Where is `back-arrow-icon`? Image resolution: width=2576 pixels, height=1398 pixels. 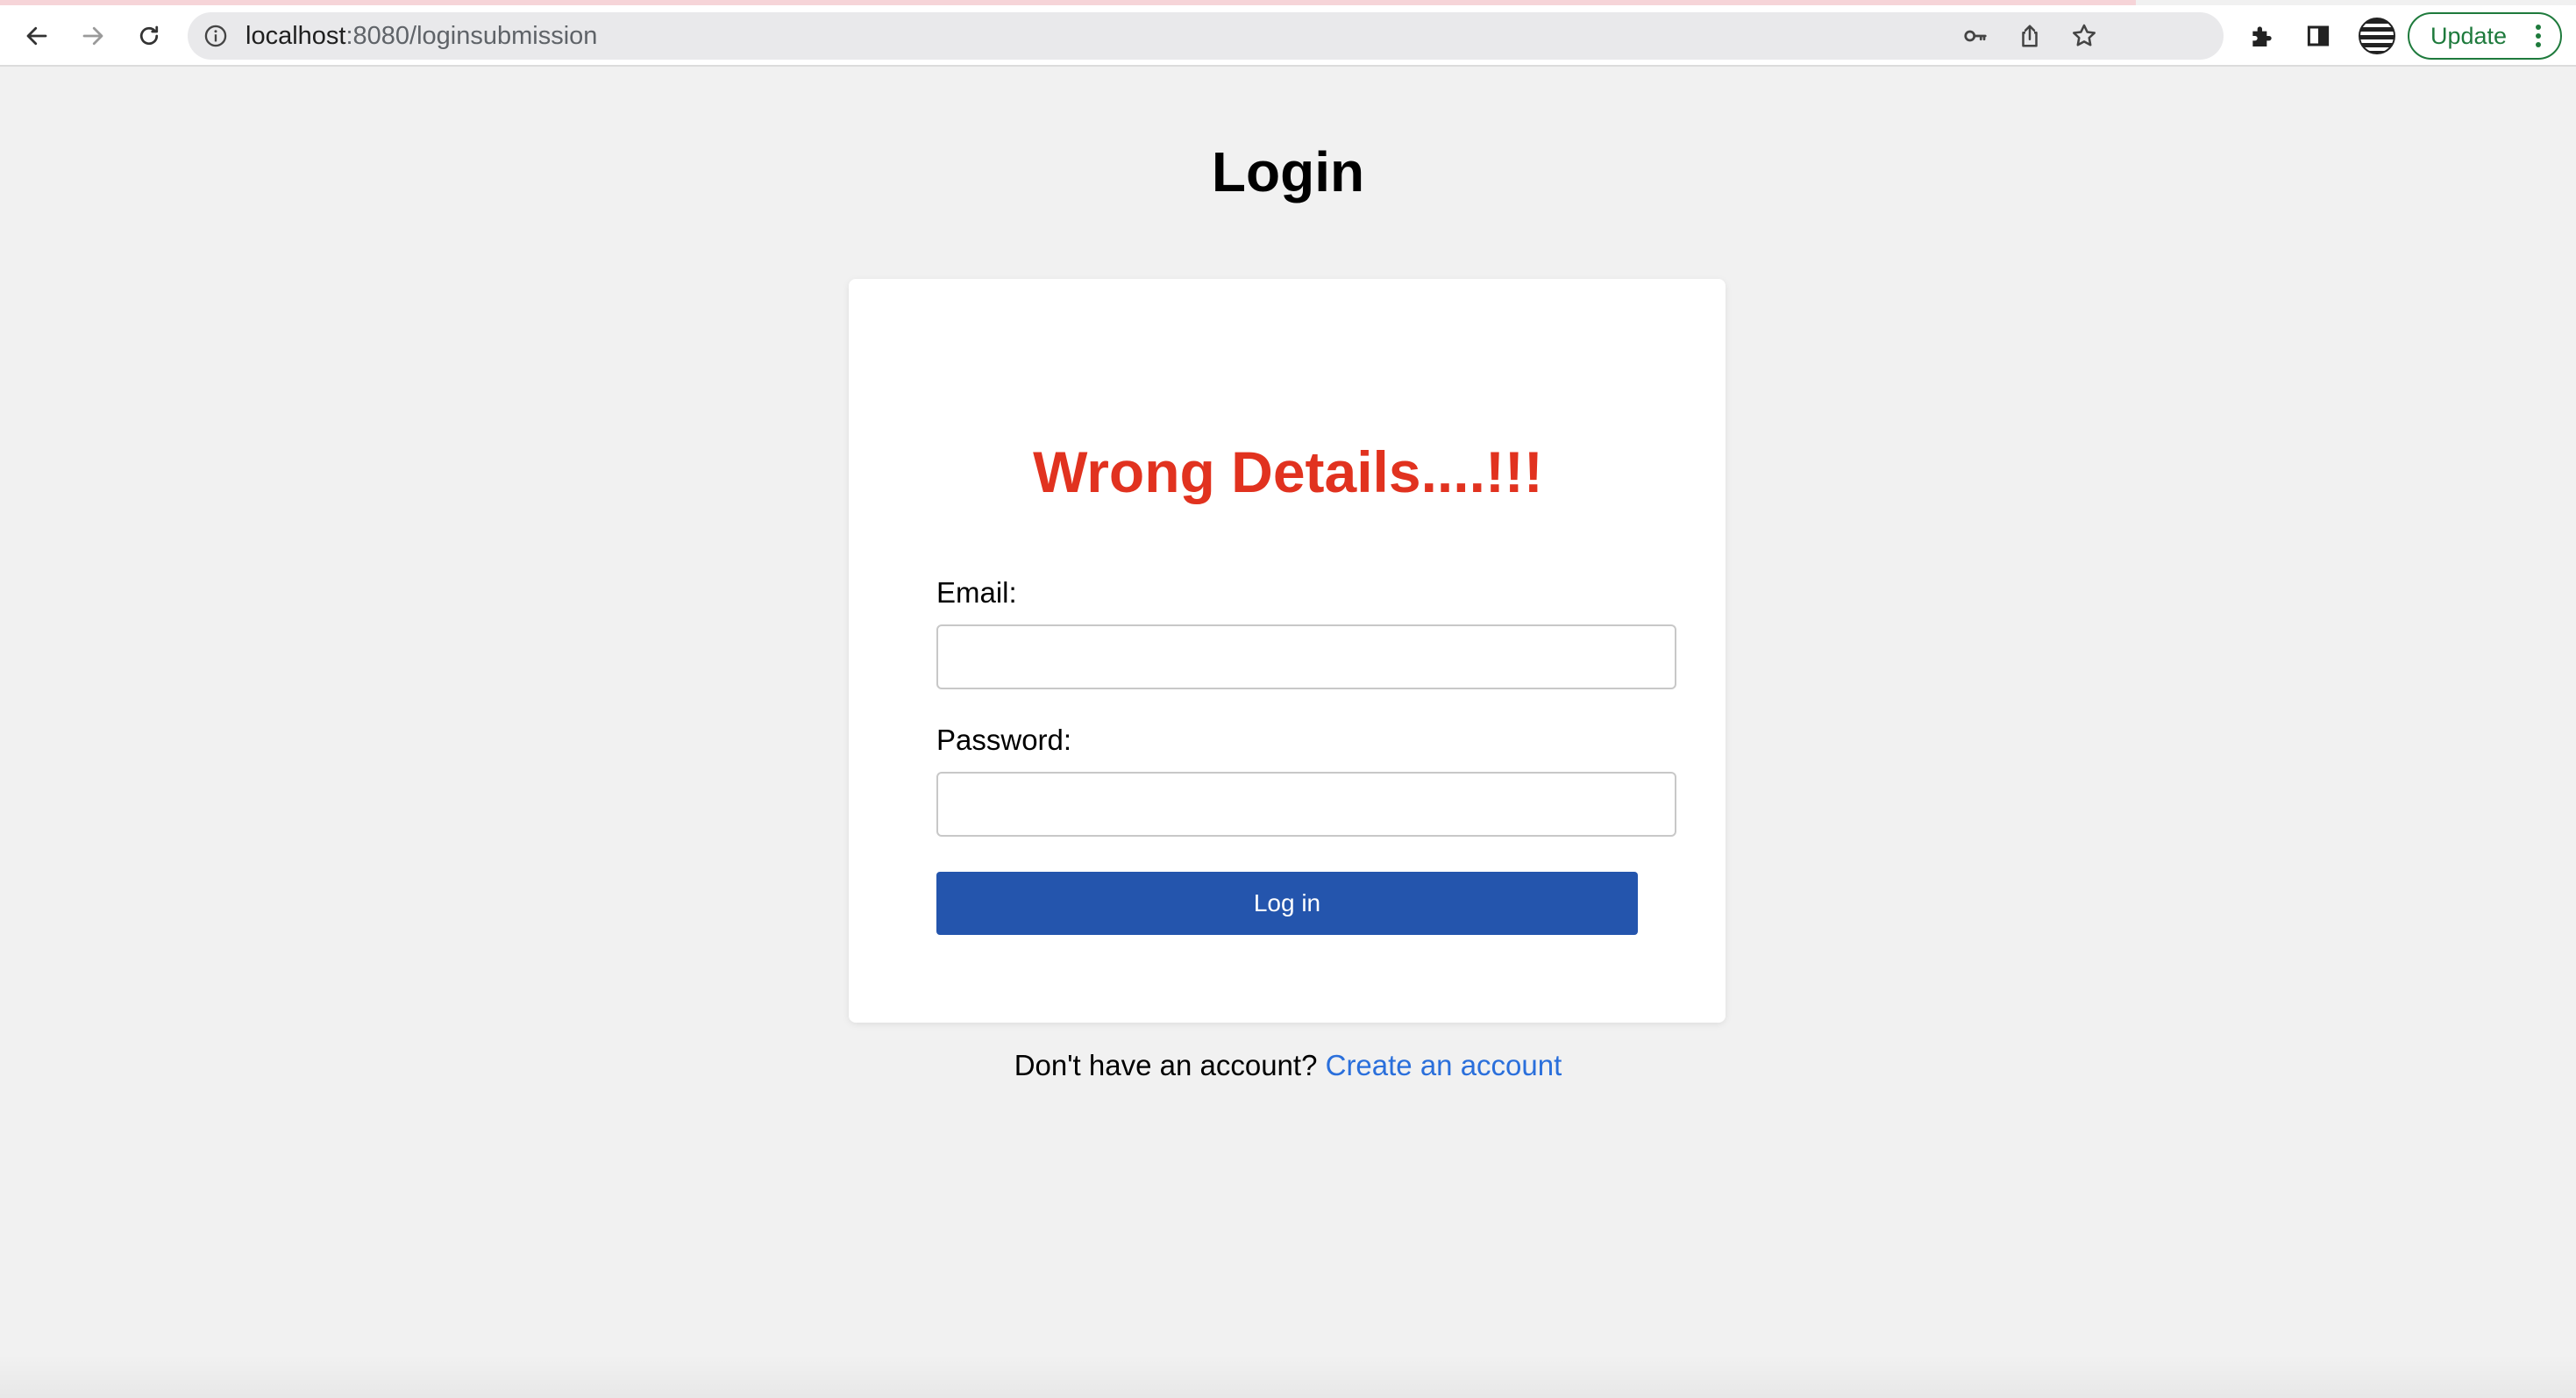
back-arrow-icon is located at coordinates (36, 36).